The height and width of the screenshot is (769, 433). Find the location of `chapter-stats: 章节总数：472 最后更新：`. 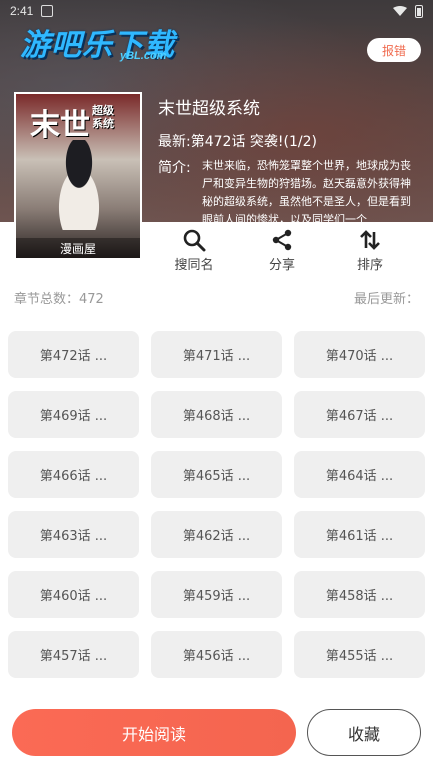

chapter-stats: 章节总数：472 最后更新： is located at coordinates (216, 297).